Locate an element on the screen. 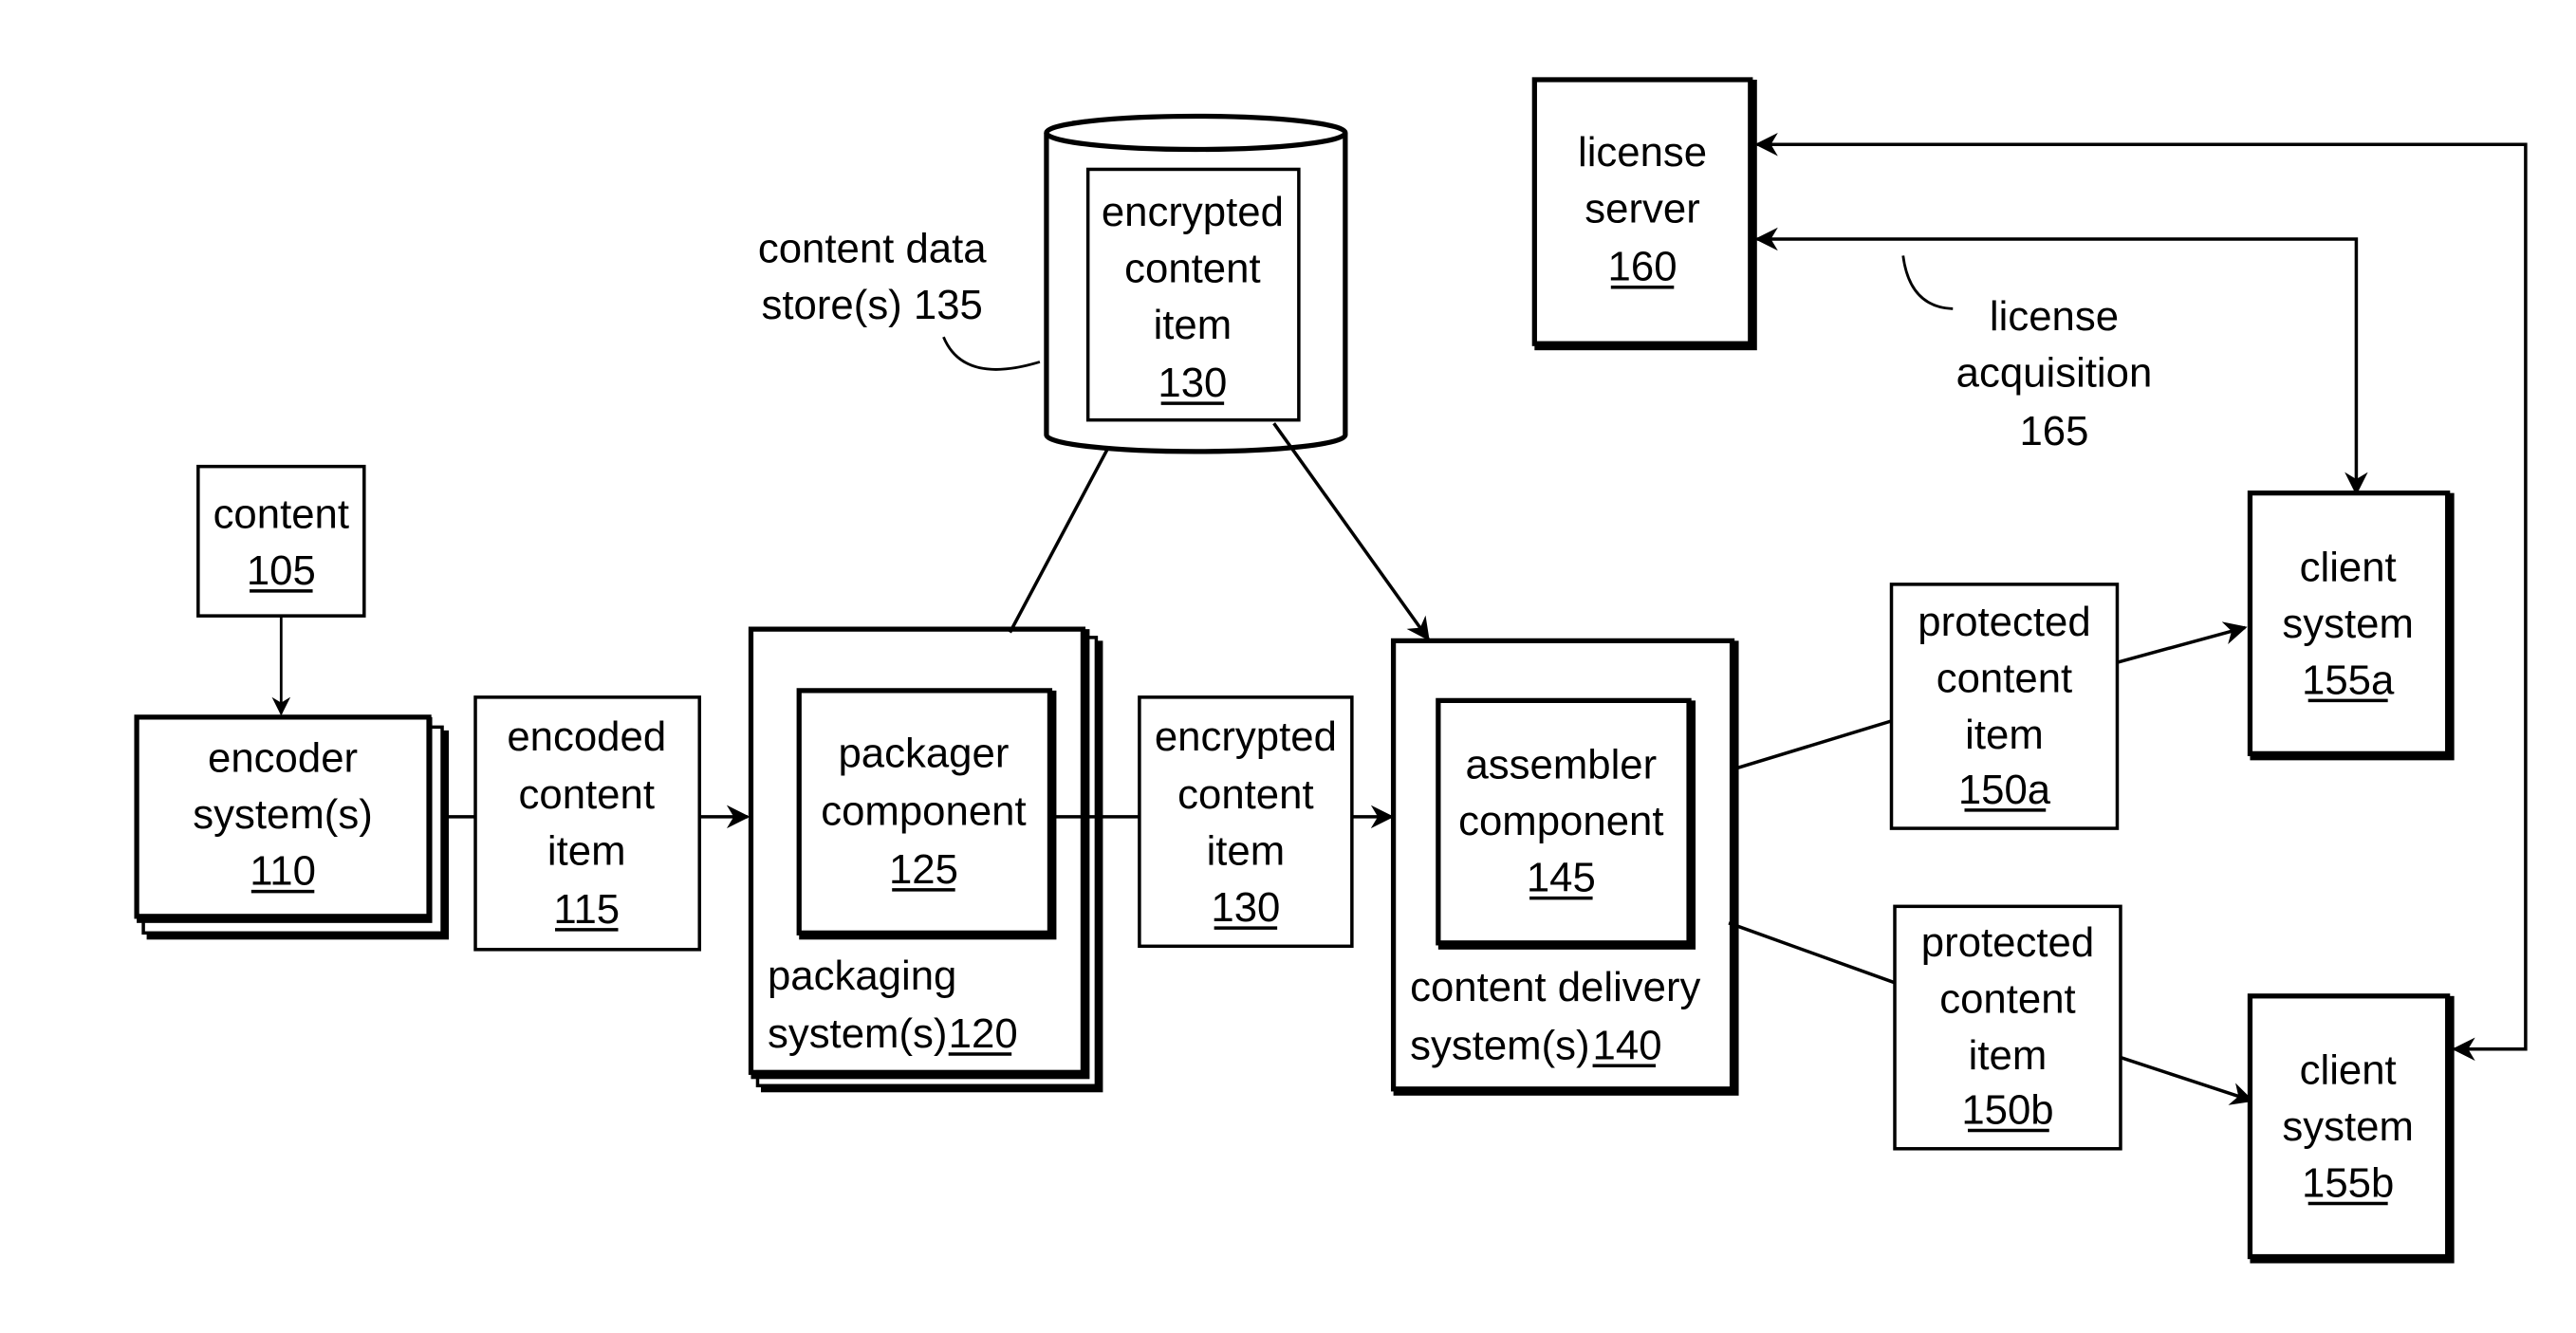 The image size is (2576, 1333). store-item-ref: 130 is located at coordinates (1192, 383).